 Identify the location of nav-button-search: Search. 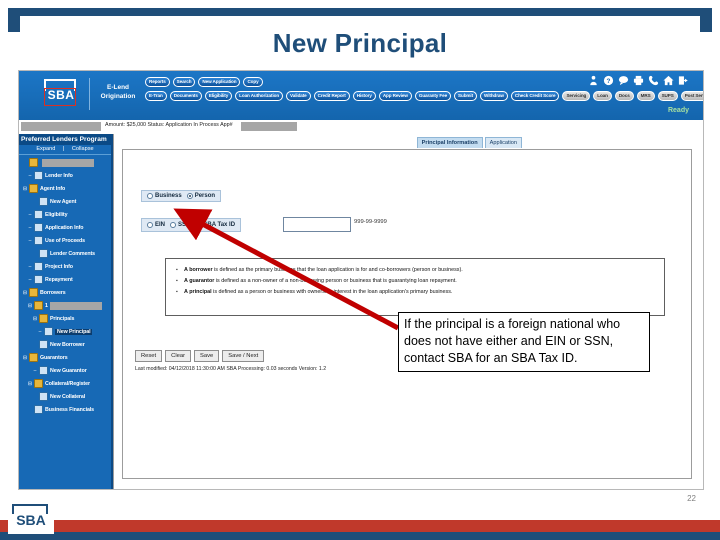
(184, 82).